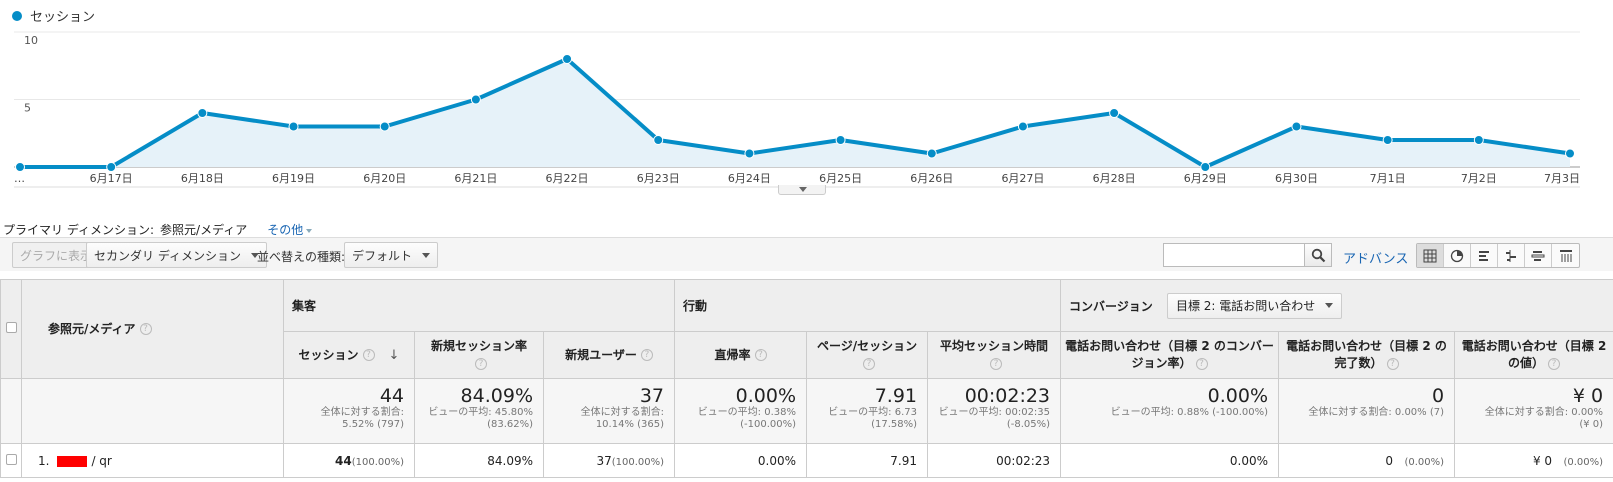 The width and height of the screenshot is (1613, 482). I want to click on term-cloud-icon, so click(1538, 255).